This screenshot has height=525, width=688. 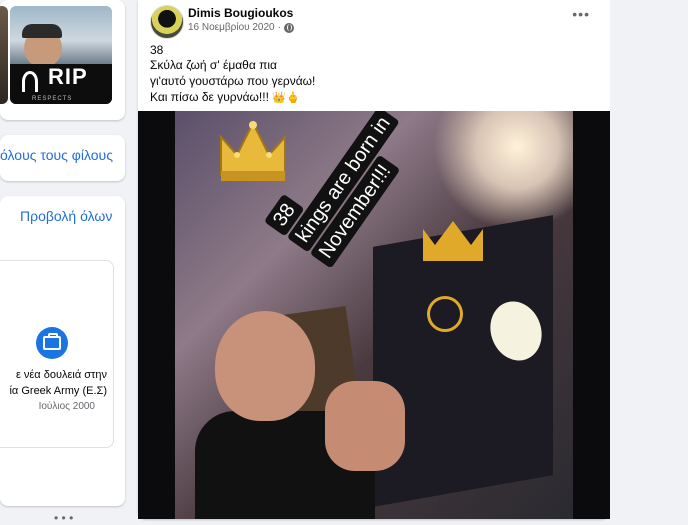 What do you see at coordinates (213, 65) in the screenshot?
I see `post-text-line-2: Σκύλα ζωή σ' έμαθα πια` at bounding box center [213, 65].